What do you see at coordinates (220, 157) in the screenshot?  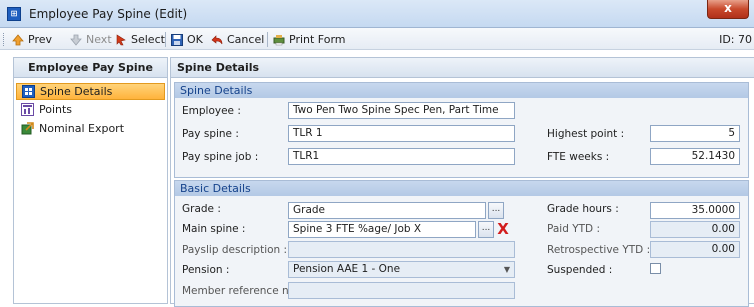 I see `pay-spine-job-label: Pay spine job :` at bounding box center [220, 157].